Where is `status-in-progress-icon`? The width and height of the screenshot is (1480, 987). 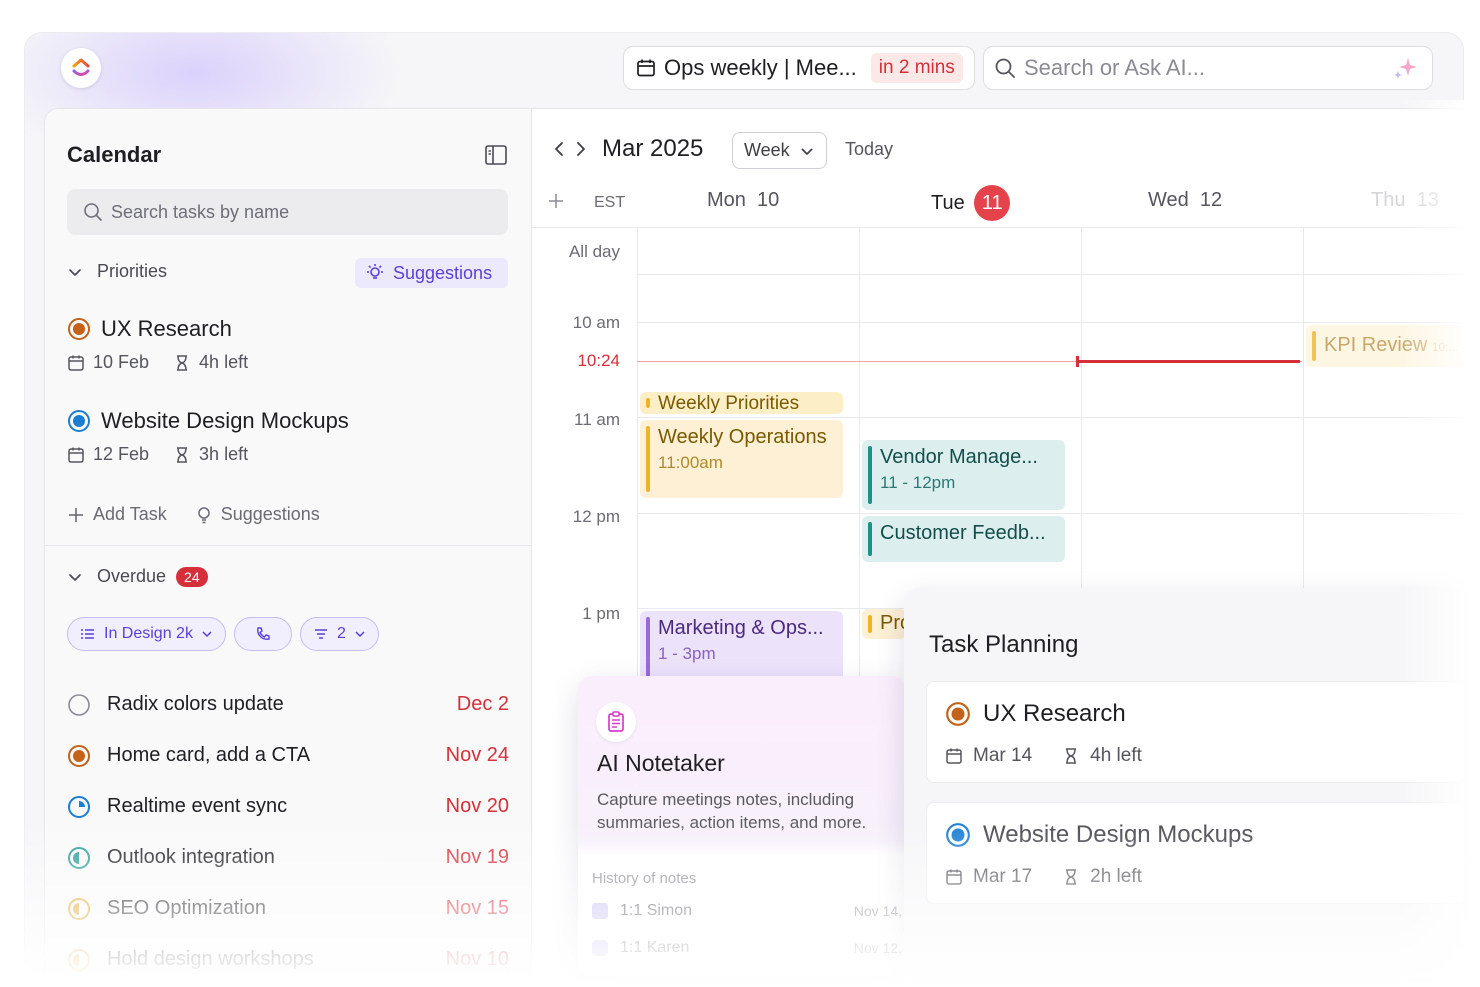
status-in-progress-icon is located at coordinates (79, 755).